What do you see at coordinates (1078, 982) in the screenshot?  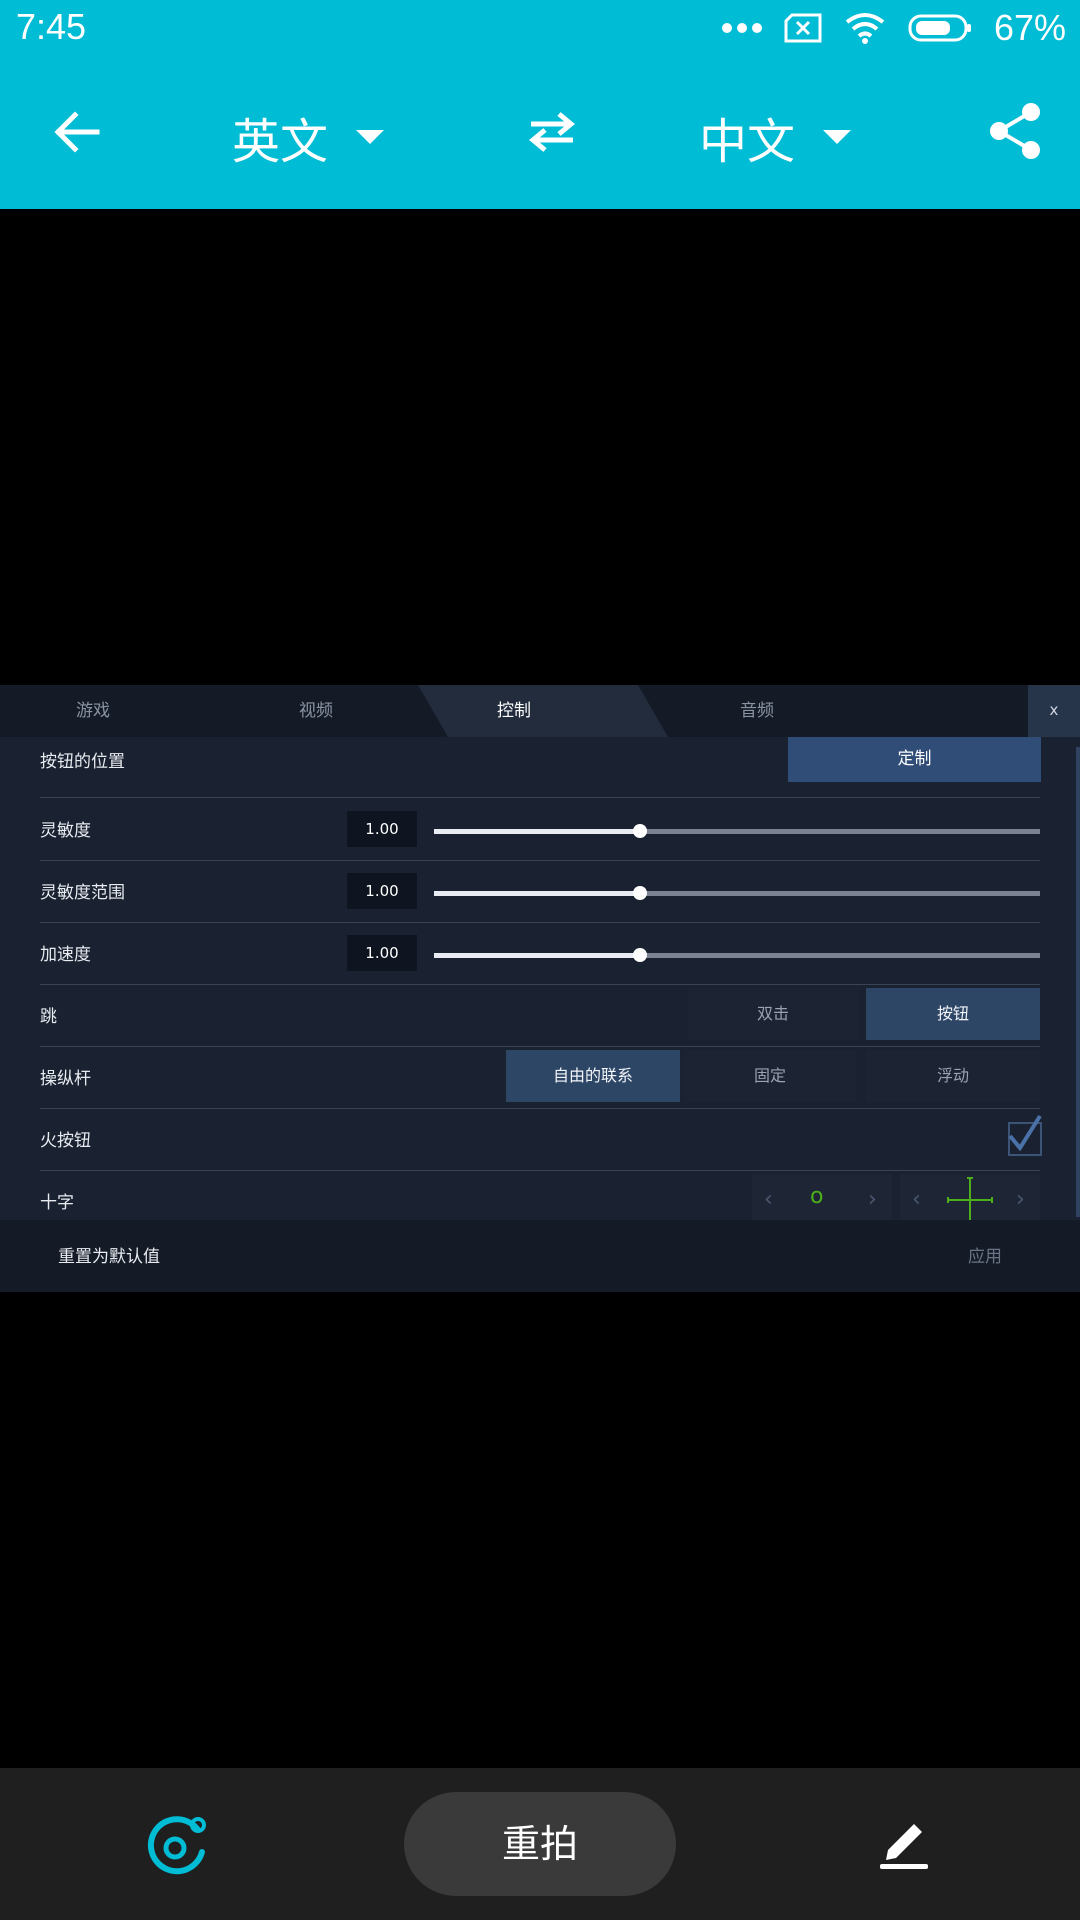 I see `scrollbar` at bounding box center [1078, 982].